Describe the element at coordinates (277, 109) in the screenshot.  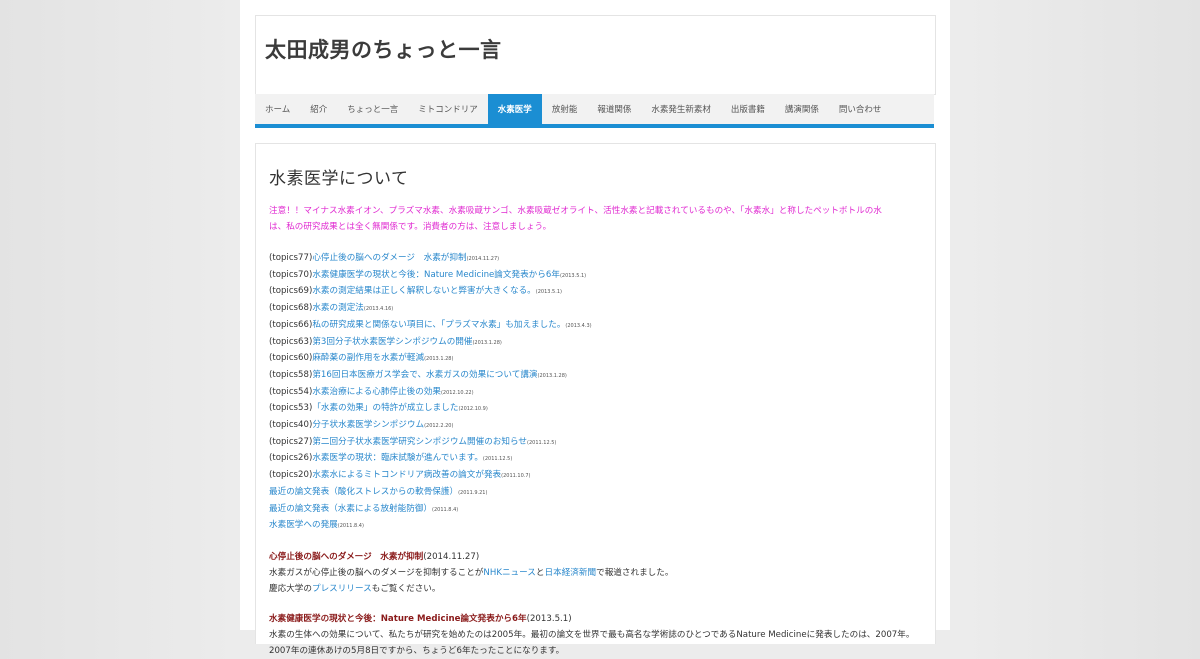
I see `nav-home: ホーム` at that location.